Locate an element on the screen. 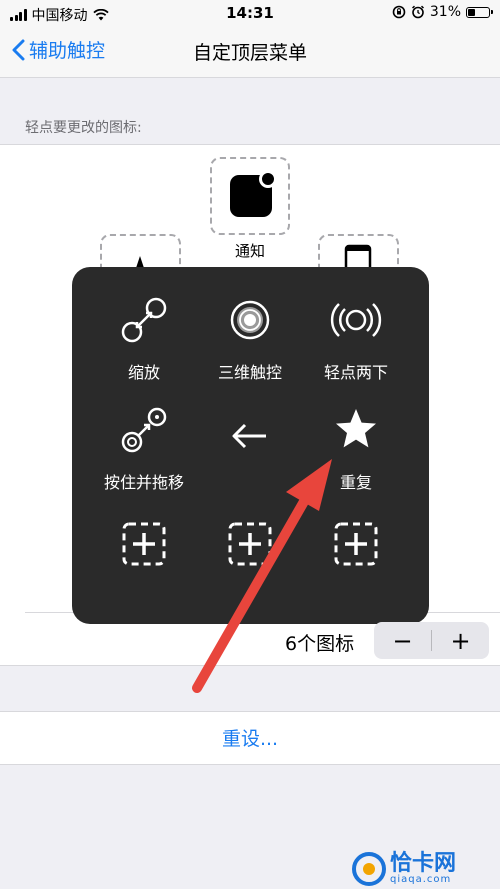 The image size is (500, 889). watermark-text: 恰卡网 qiaqa.com is located at coordinates (423, 867).